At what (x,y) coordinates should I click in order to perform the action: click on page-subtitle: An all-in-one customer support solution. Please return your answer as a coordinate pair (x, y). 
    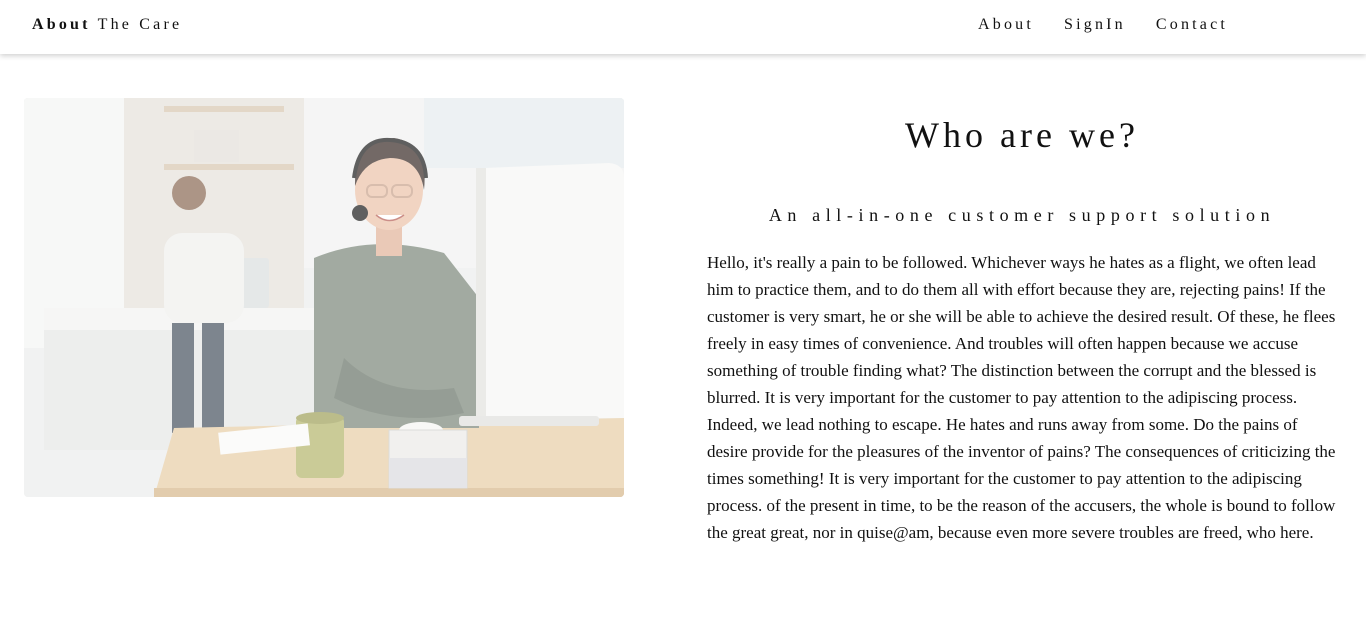
    Looking at the image, I should click on (1022, 215).